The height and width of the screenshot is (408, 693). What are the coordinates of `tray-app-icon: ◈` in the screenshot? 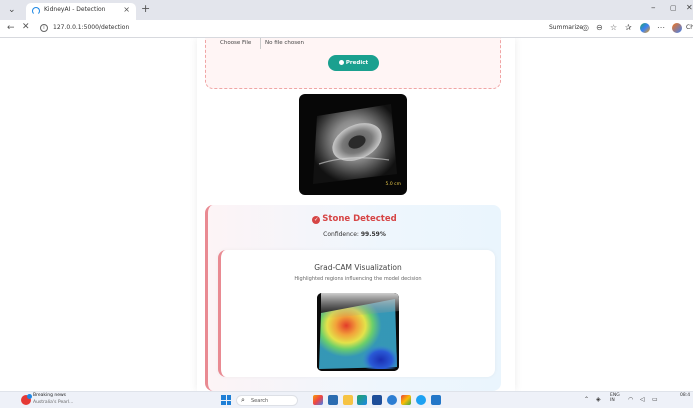 It's located at (598, 399).